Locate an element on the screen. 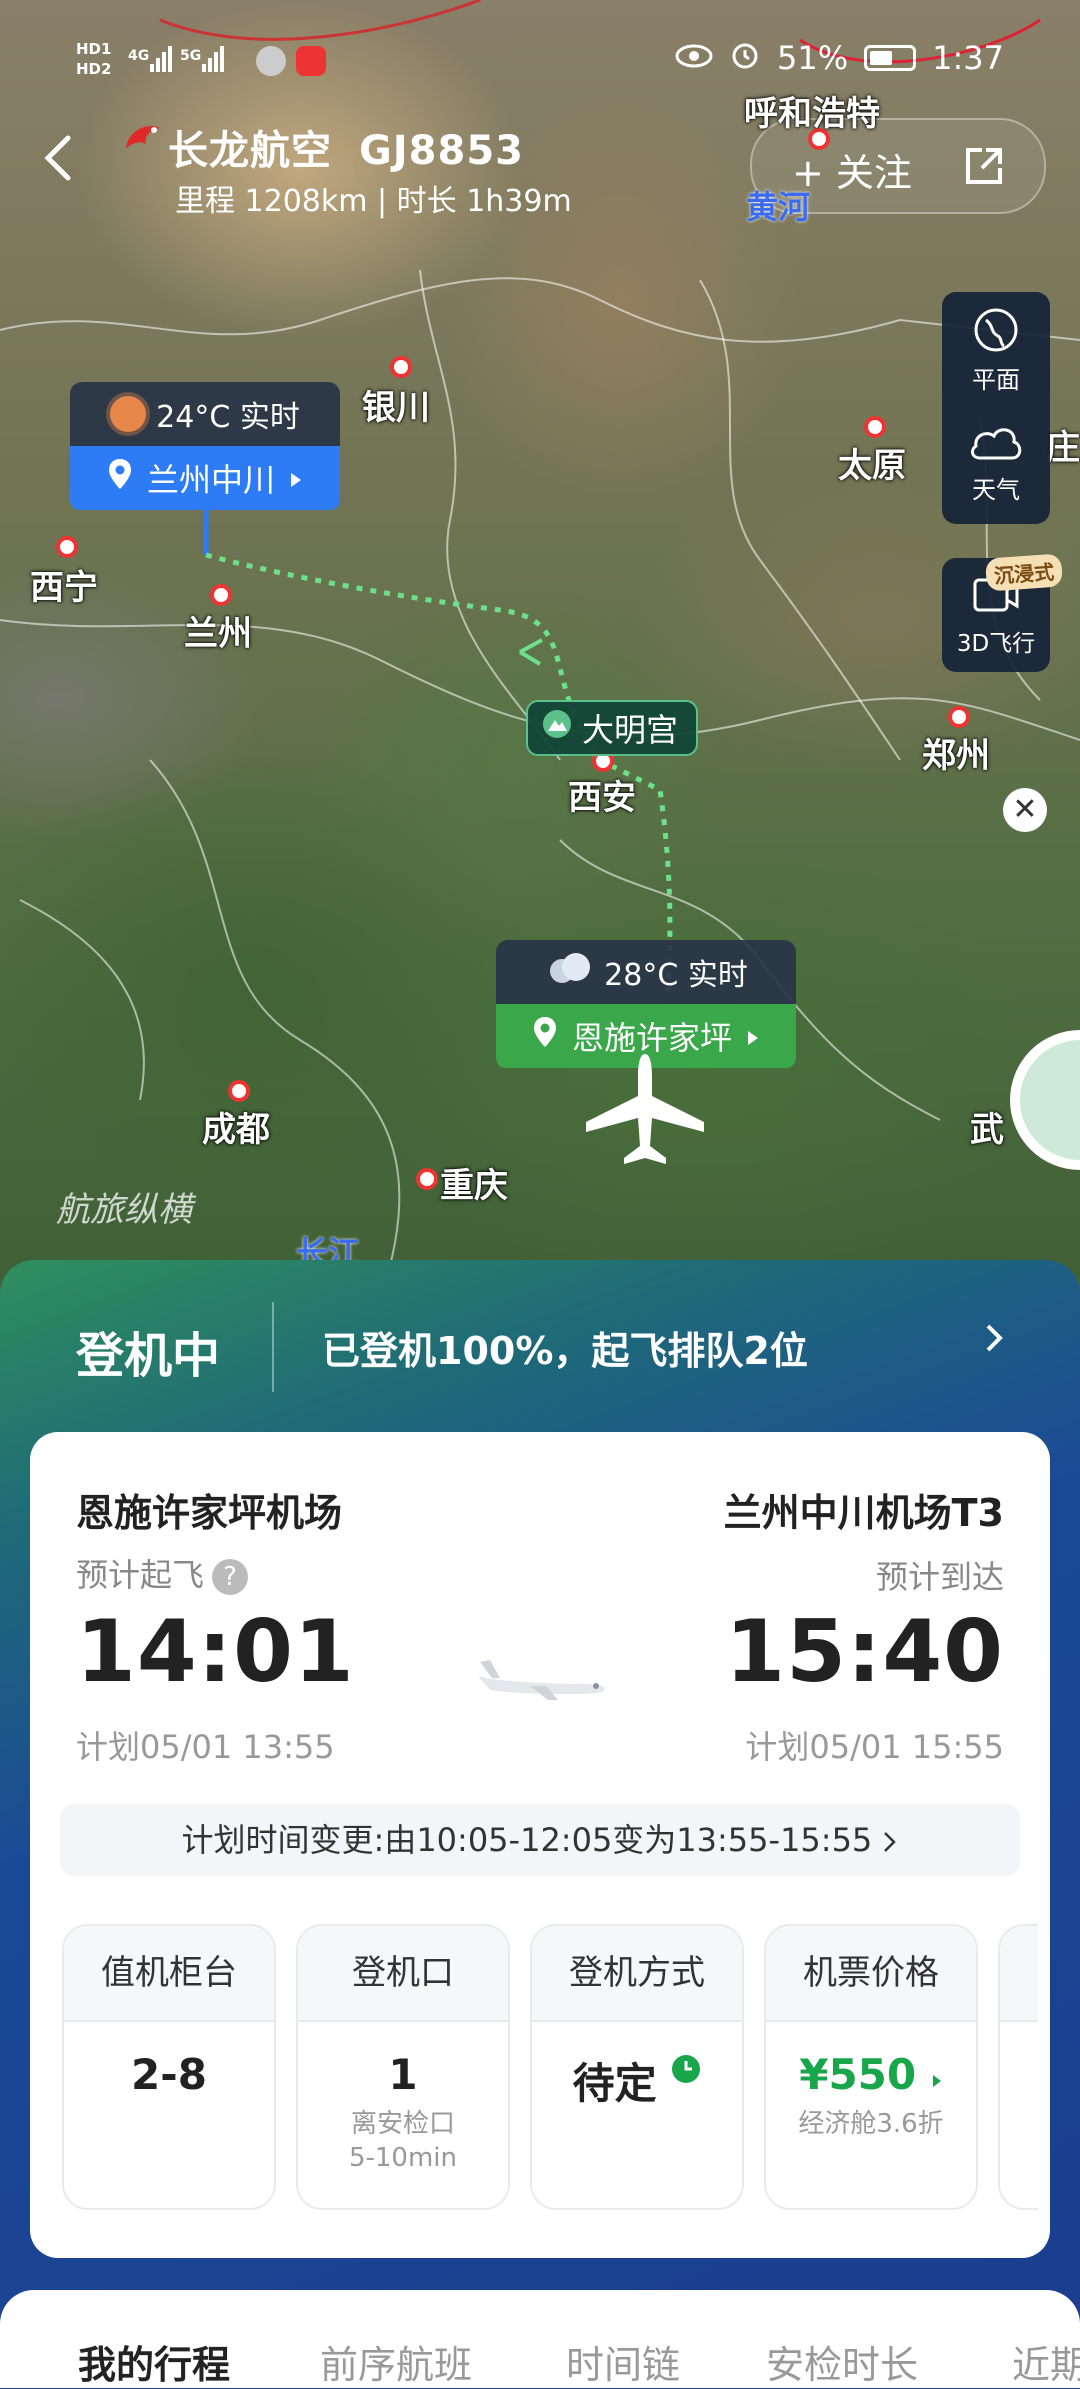 This screenshot has height=2389, width=1080. svg-text: 4G is located at coordinates (138, 56).